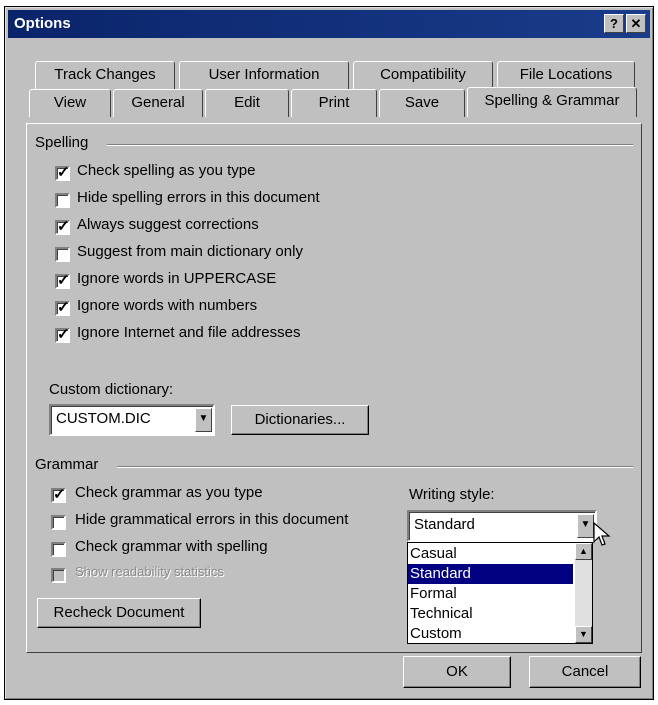  Describe the element at coordinates (111, 389) in the screenshot. I see `custom-dictionary-label: Custom dictionary:` at that location.